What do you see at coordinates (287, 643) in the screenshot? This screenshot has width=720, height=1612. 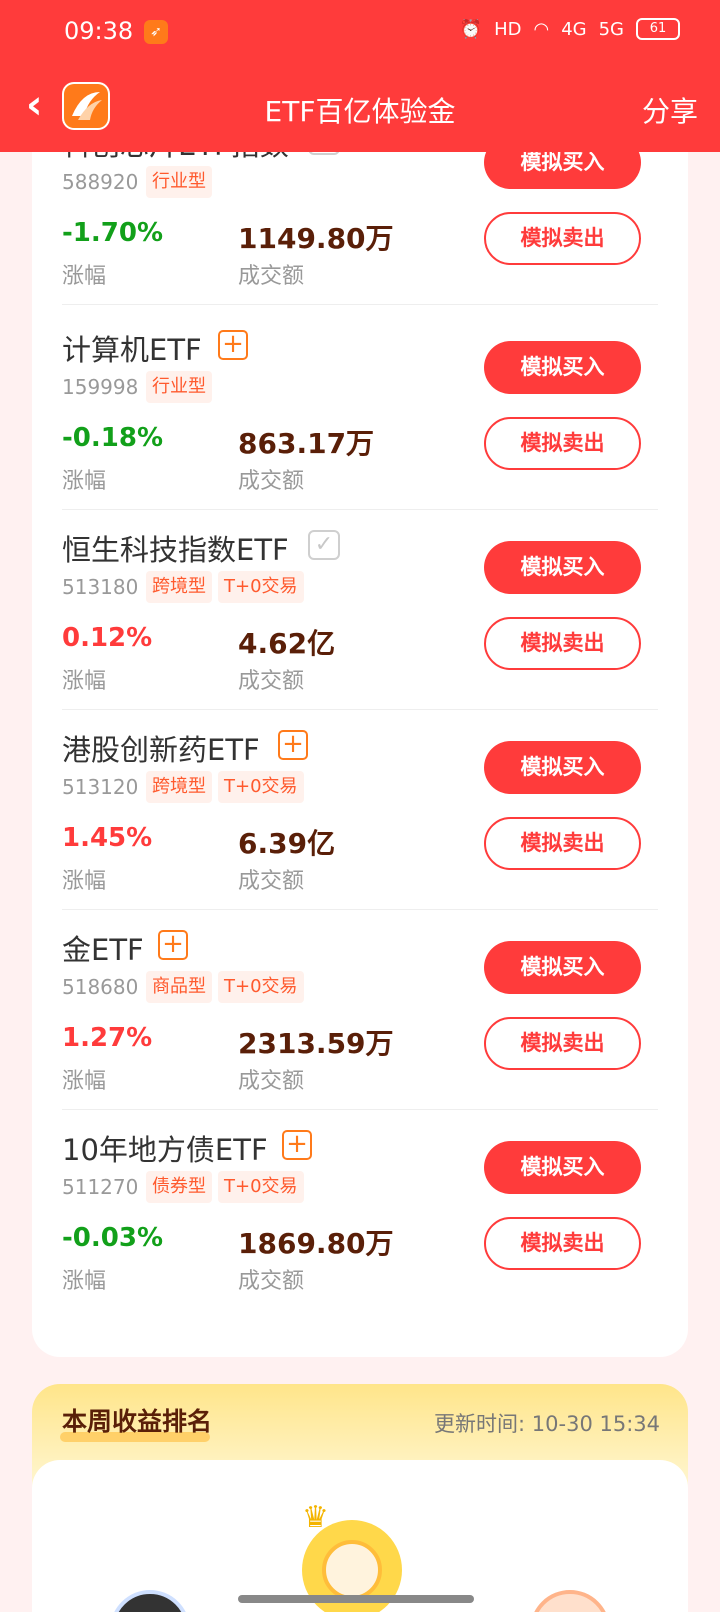 I see `etf-volume: 4.62亿` at bounding box center [287, 643].